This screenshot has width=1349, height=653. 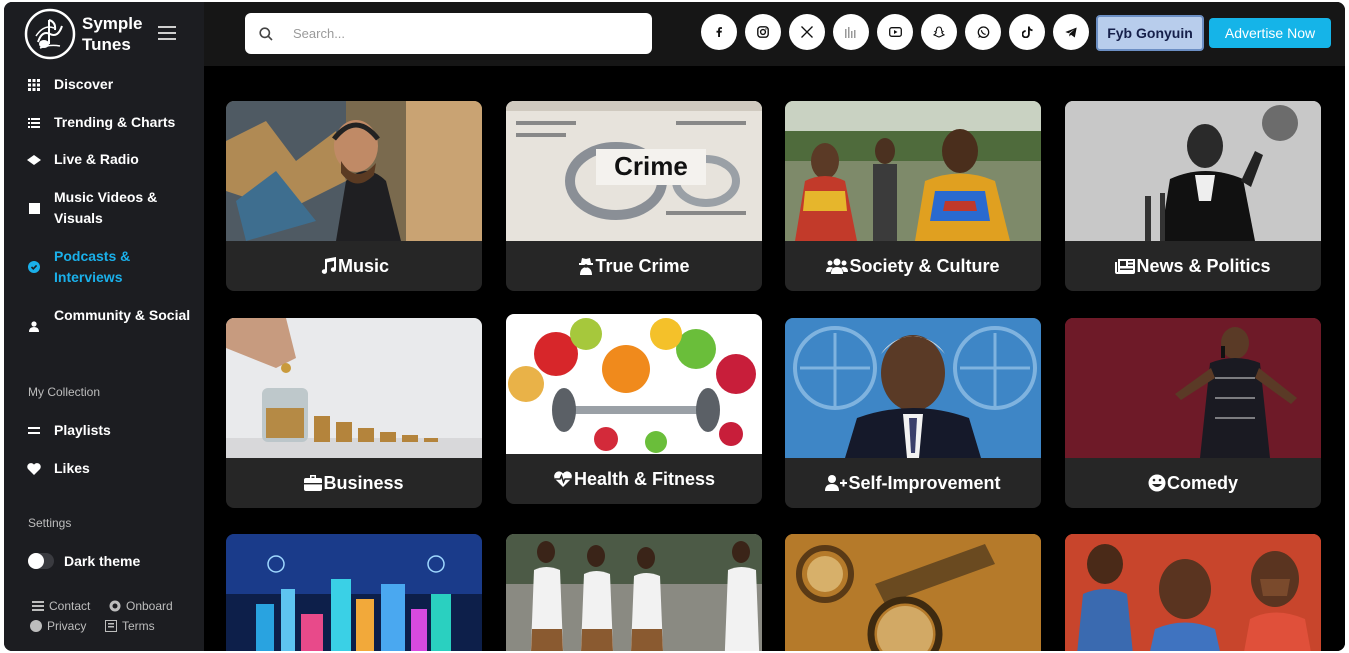 I want to click on section-label-settings: Settings, so click(x=50, y=523).